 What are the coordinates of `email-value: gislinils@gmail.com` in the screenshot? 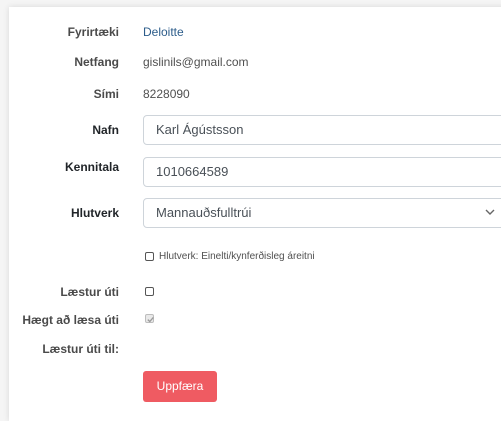 It's located at (196, 62).